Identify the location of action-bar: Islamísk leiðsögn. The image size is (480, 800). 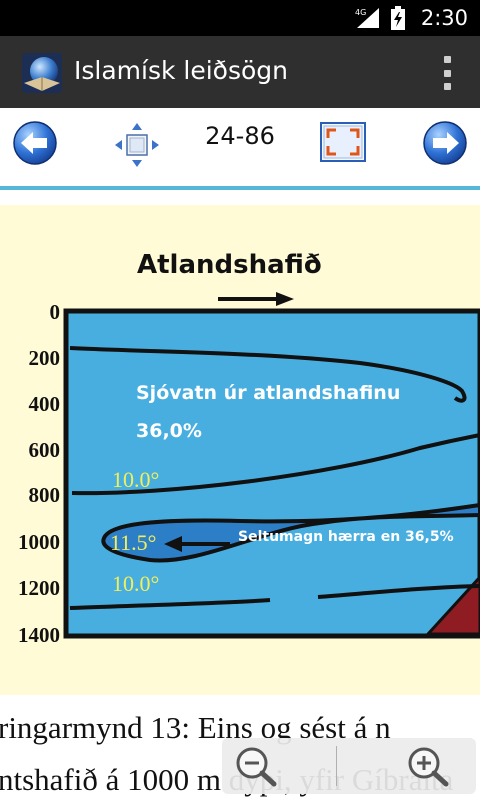
(240, 72).